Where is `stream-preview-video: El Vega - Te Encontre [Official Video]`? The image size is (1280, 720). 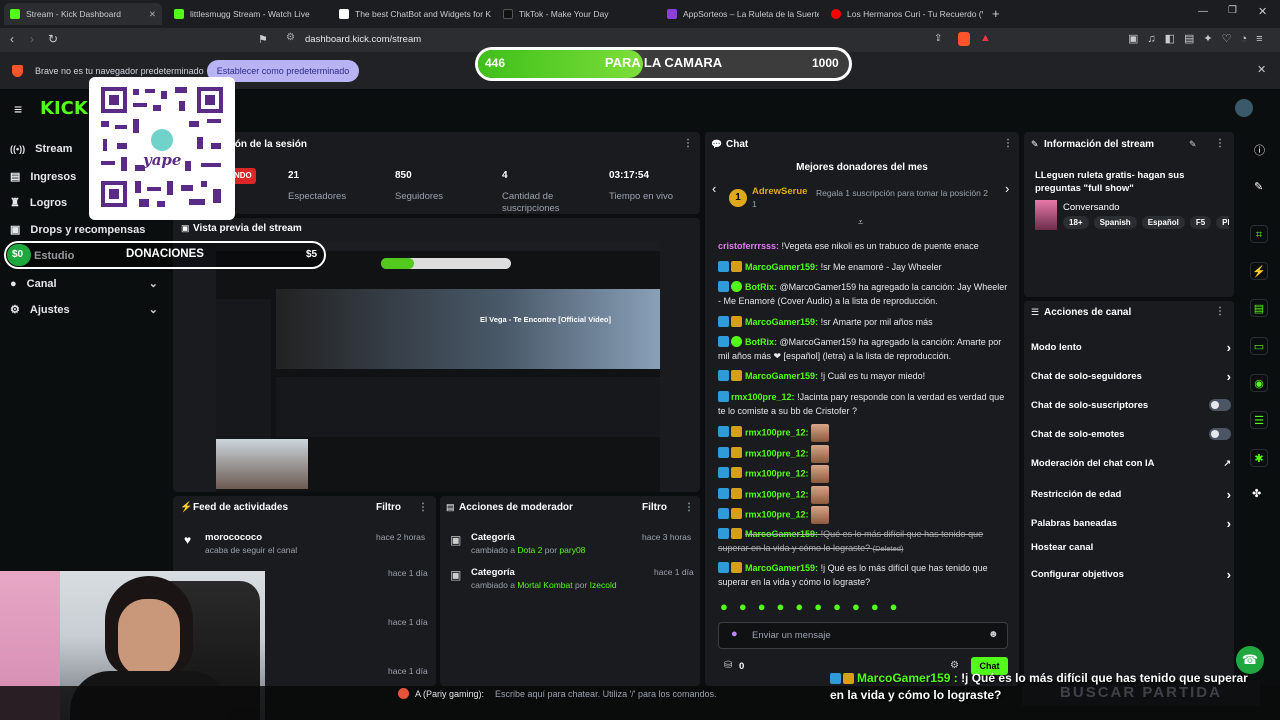 stream-preview-video: El Vega - Te Encontre [Official Video] is located at coordinates (438, 366).